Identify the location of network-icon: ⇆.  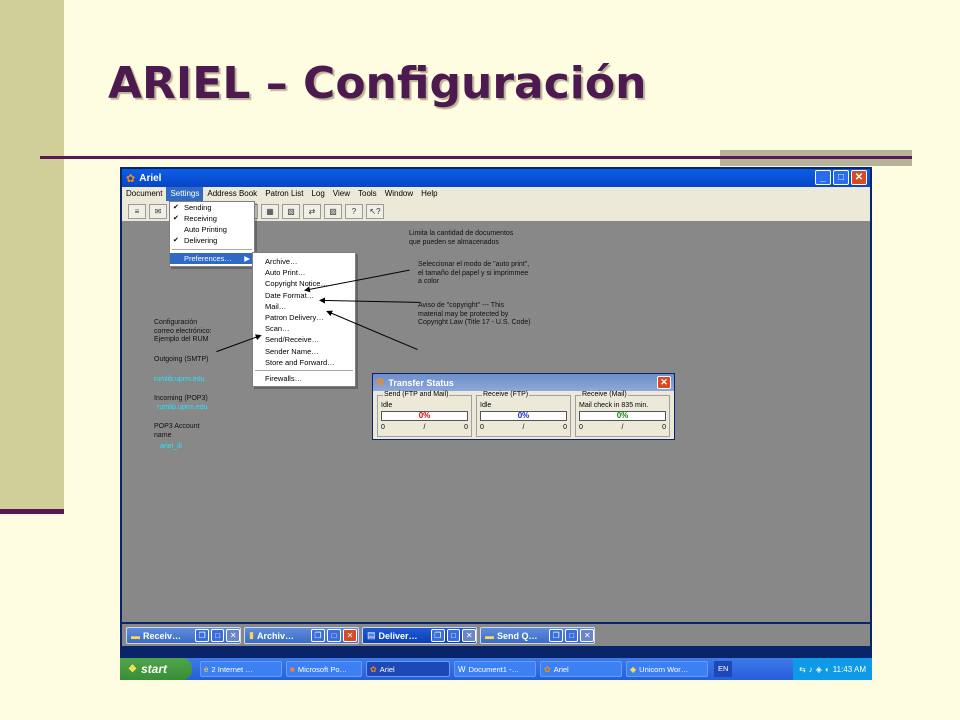
(802, 669).